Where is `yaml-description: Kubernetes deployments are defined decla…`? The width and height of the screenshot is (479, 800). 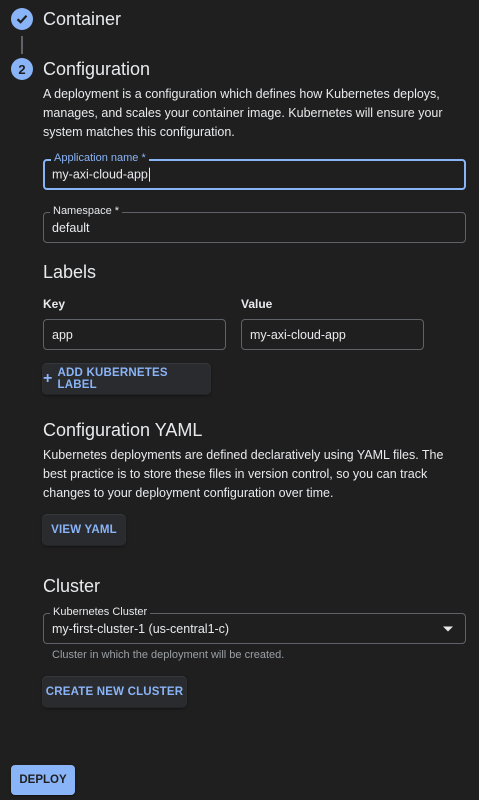 yaml-description: Kubernetes deployments are defined decla… is located at coordinates (243, 474).